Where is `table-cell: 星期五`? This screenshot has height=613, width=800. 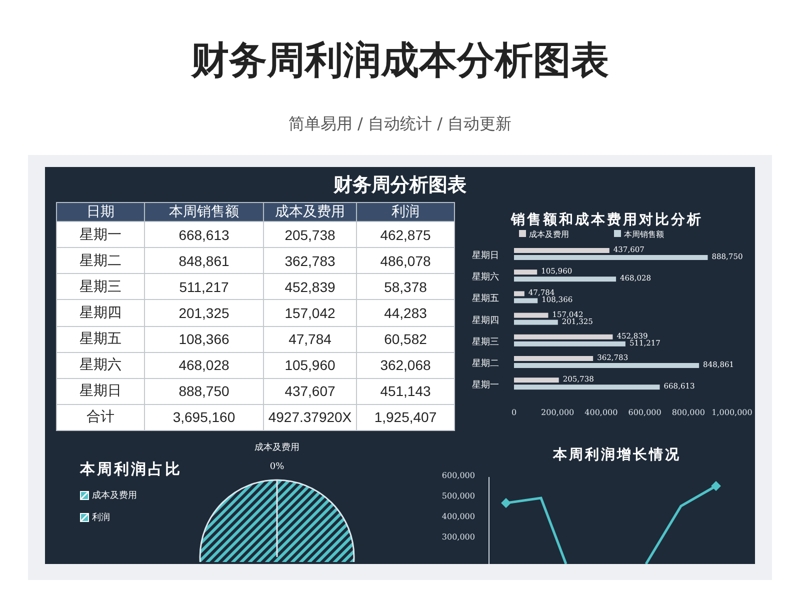 table-cell: 星期五 is located at coordinates (100, 339).